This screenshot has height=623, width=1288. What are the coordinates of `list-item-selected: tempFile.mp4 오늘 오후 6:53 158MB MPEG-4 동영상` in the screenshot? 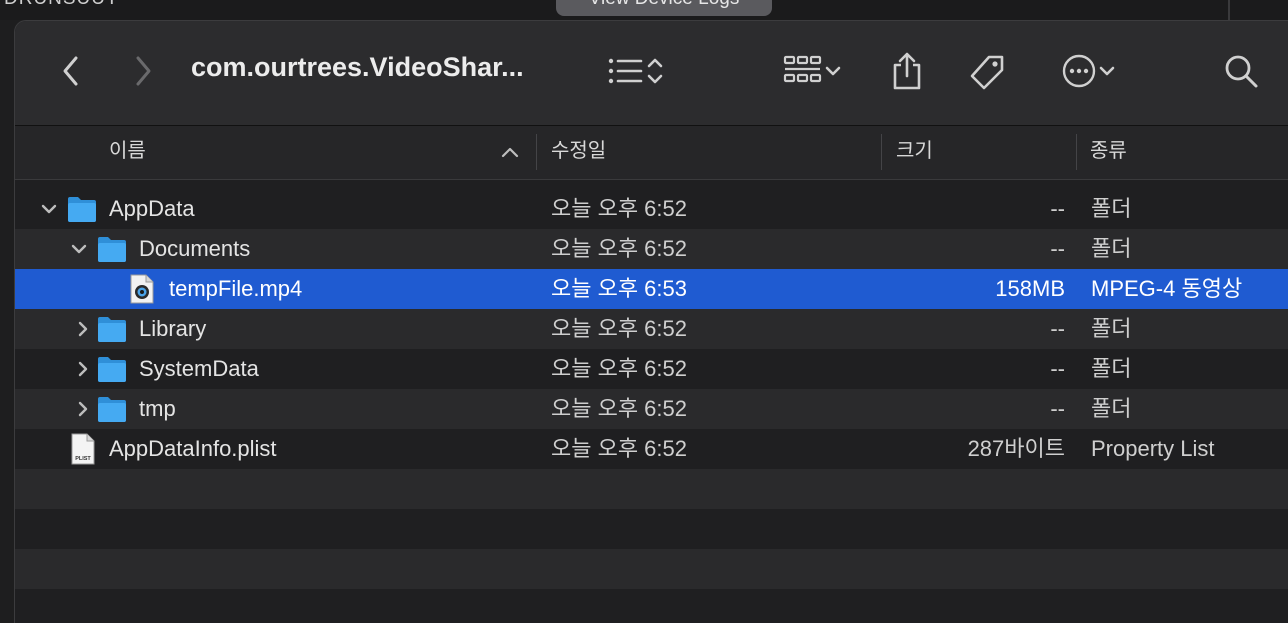 It's located at (651, 289).